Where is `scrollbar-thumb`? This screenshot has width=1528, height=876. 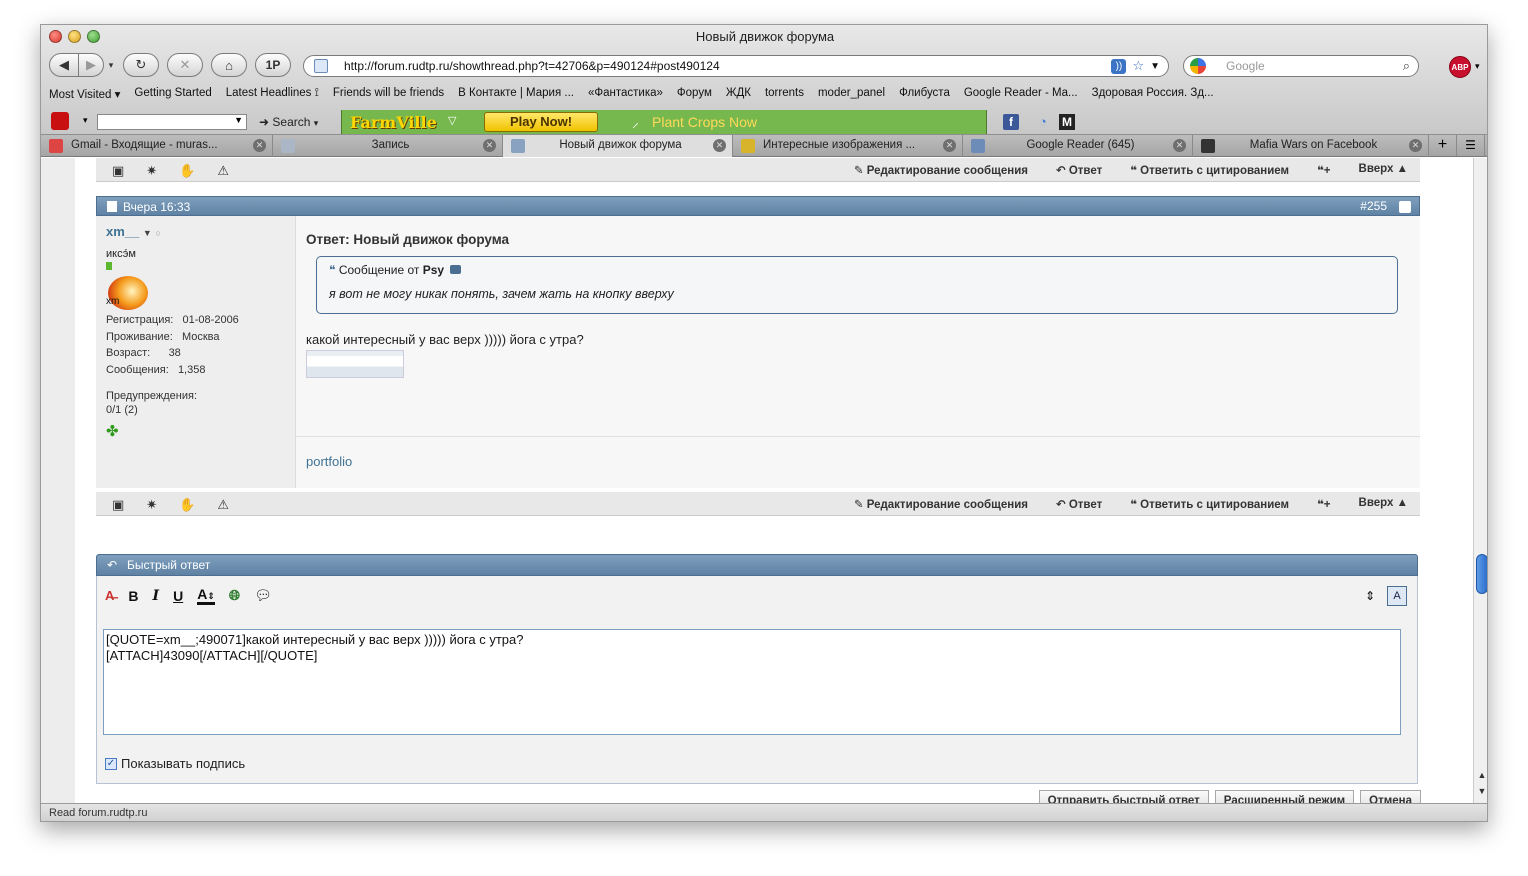 scrollbar-thumb is located at coordinates (1481, 574).